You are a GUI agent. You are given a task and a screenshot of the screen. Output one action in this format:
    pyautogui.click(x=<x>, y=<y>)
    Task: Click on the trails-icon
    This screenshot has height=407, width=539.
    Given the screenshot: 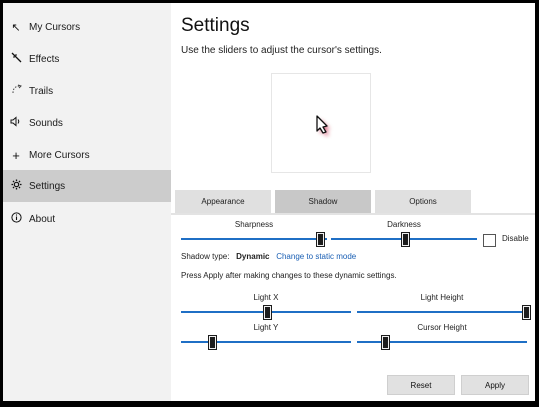 What is the action you would take?
    pyautogui.click(x=16, y=91)
    